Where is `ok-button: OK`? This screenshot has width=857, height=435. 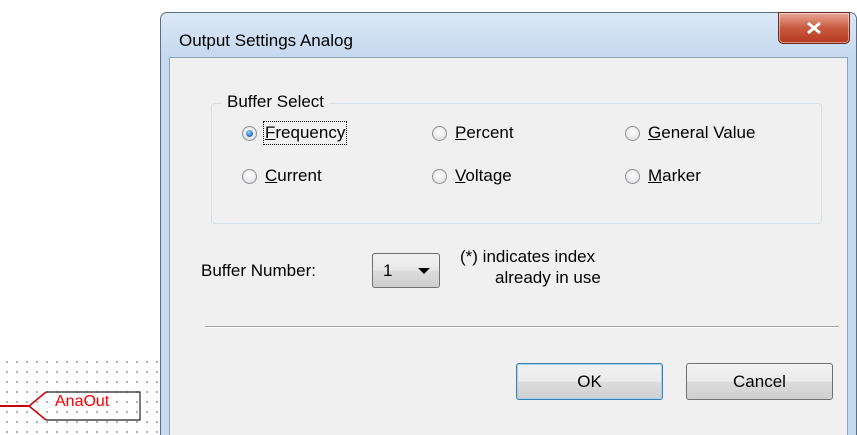
ok-button: OK is located at coordinates (589, 381).